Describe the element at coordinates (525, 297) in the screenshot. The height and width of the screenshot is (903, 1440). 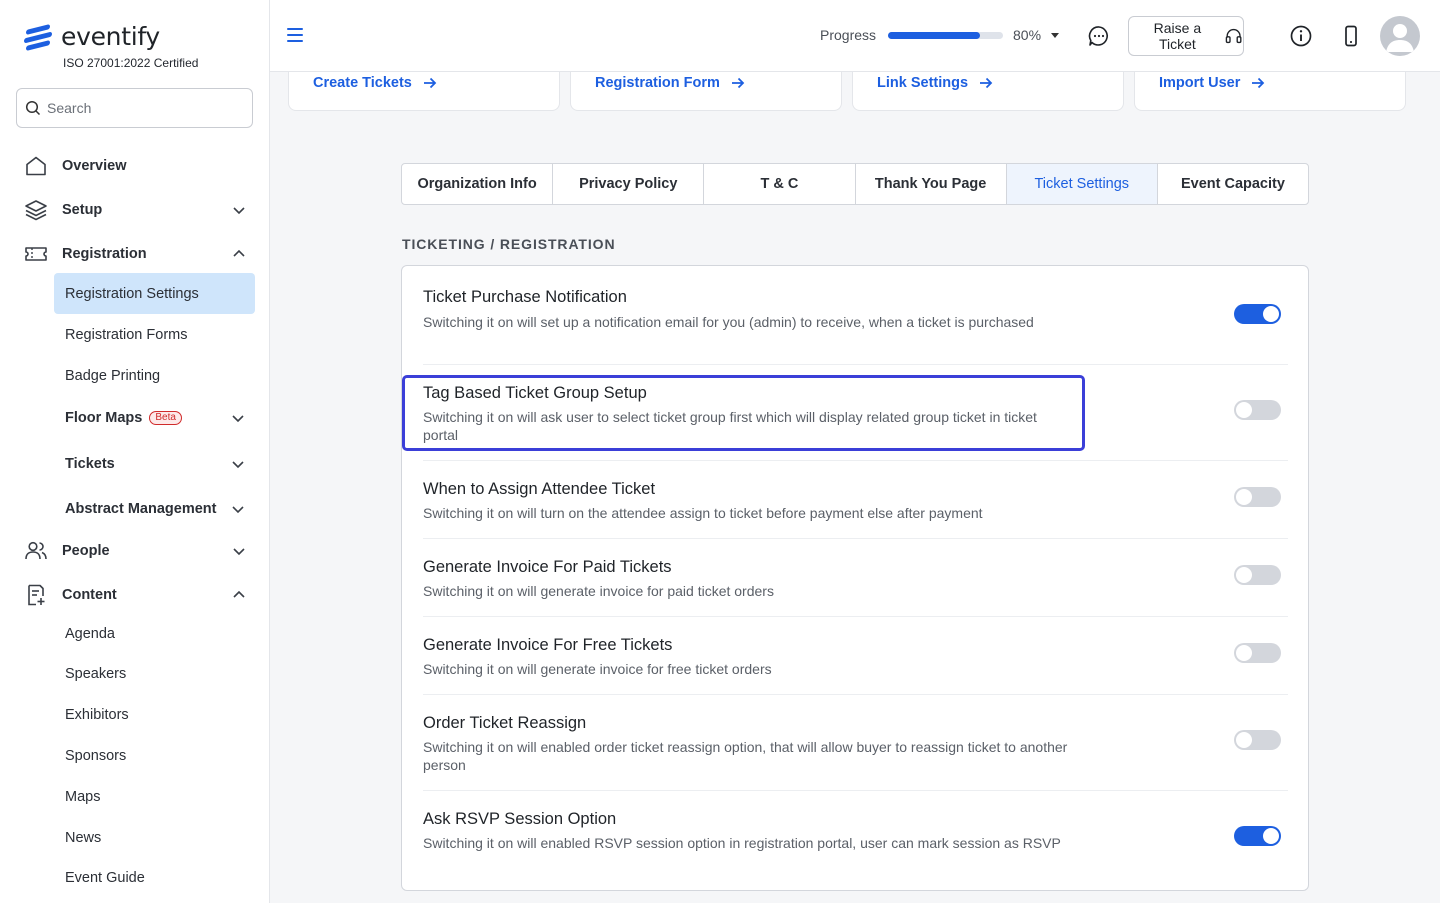
I see `setting-title: Ticket Purchase Notification` at that location.